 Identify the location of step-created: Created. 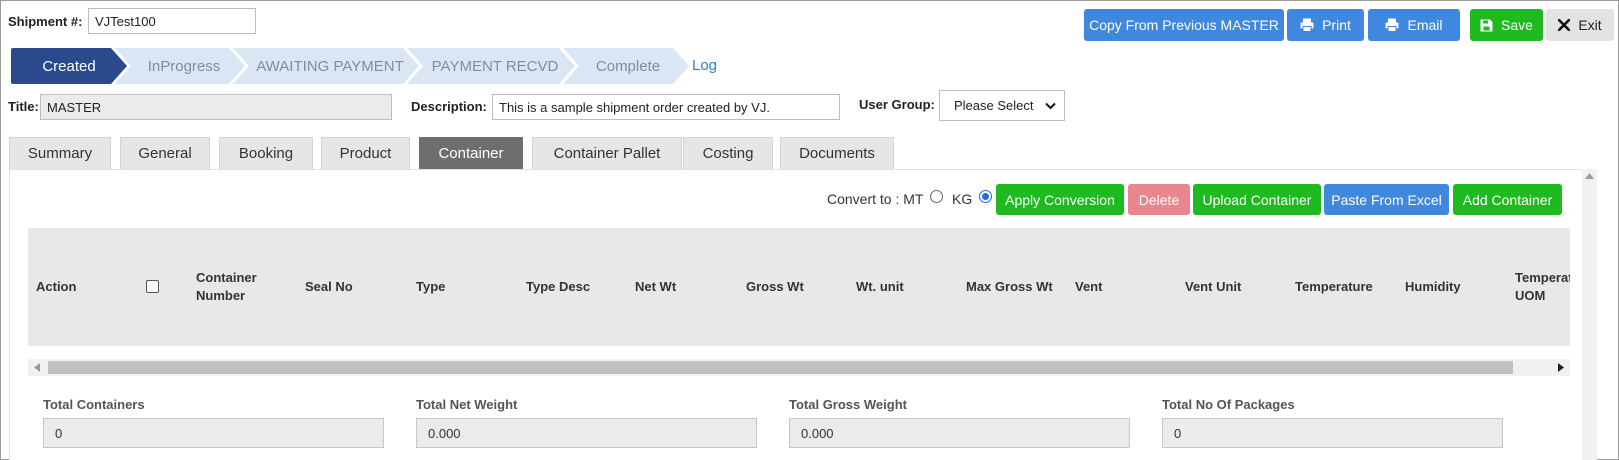
(69, 66).